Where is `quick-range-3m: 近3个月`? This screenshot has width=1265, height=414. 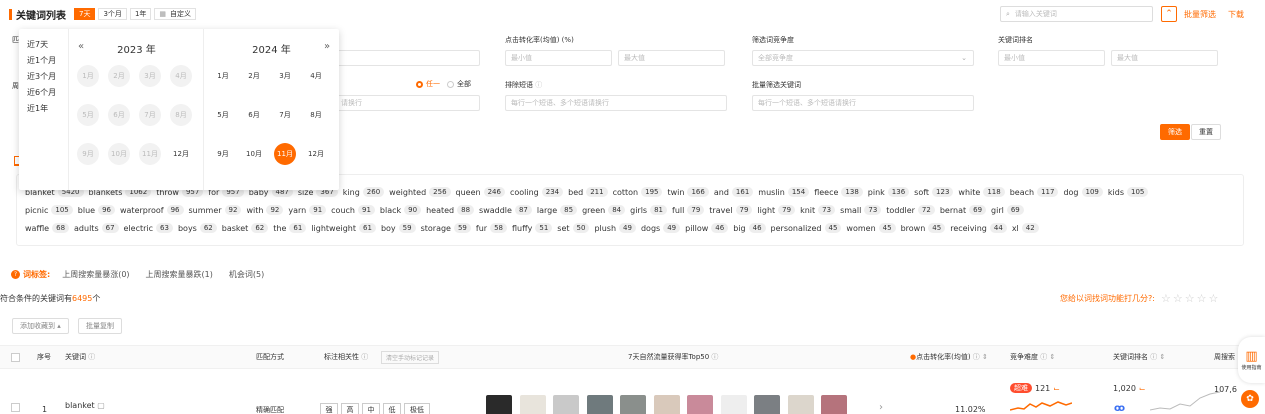
quick-range-3m: 近3个月 is located at coordinates (43, 77).